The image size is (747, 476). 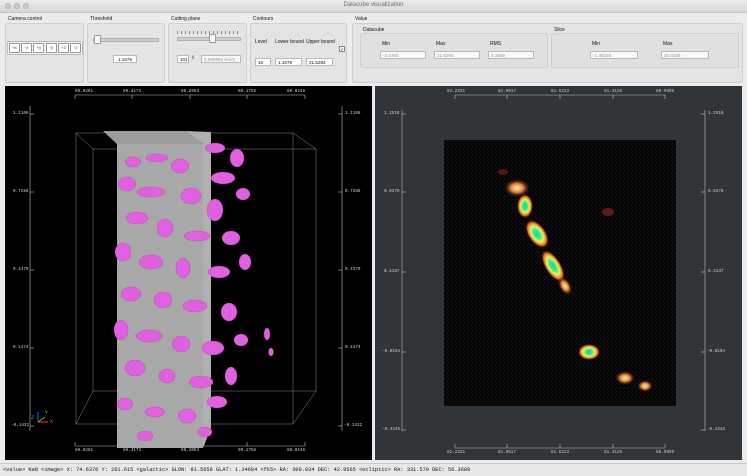 What do you see at coordinates (101, 19) in the screenshot?
I see `threshold-label: Threshold` at bounding box center [101, 19].